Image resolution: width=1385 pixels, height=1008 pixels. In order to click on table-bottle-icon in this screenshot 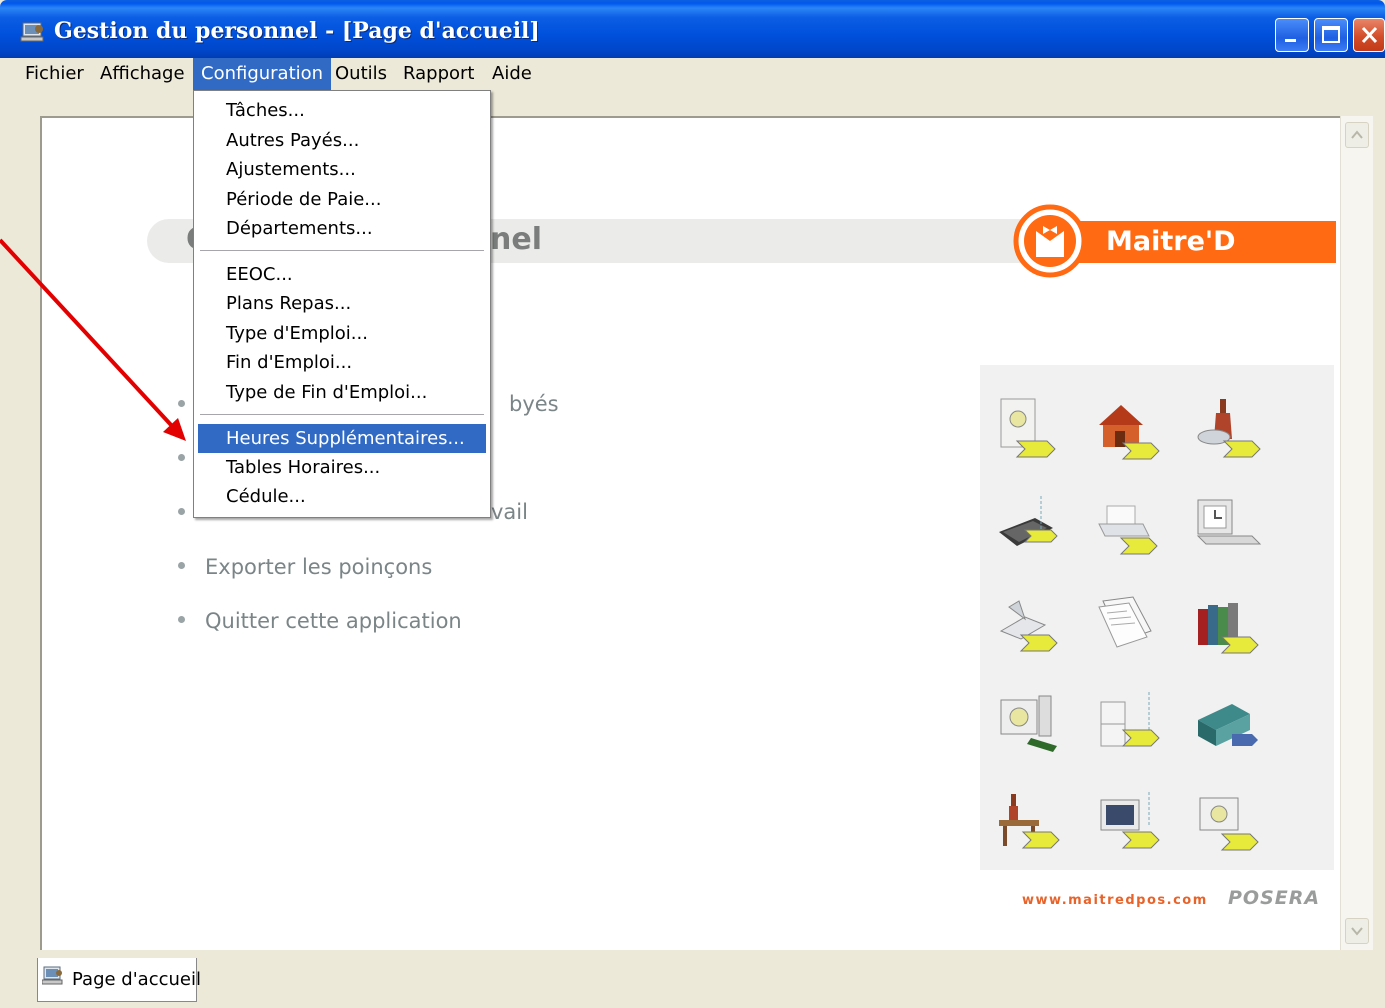, I will do `click(1031, 826)`.